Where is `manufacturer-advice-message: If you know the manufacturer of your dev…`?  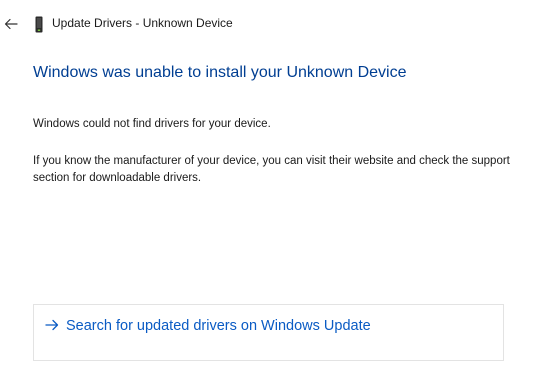 manufacturer-advice-message: If you know the manufacturer of your dev… is located at coordinates (271, 169).